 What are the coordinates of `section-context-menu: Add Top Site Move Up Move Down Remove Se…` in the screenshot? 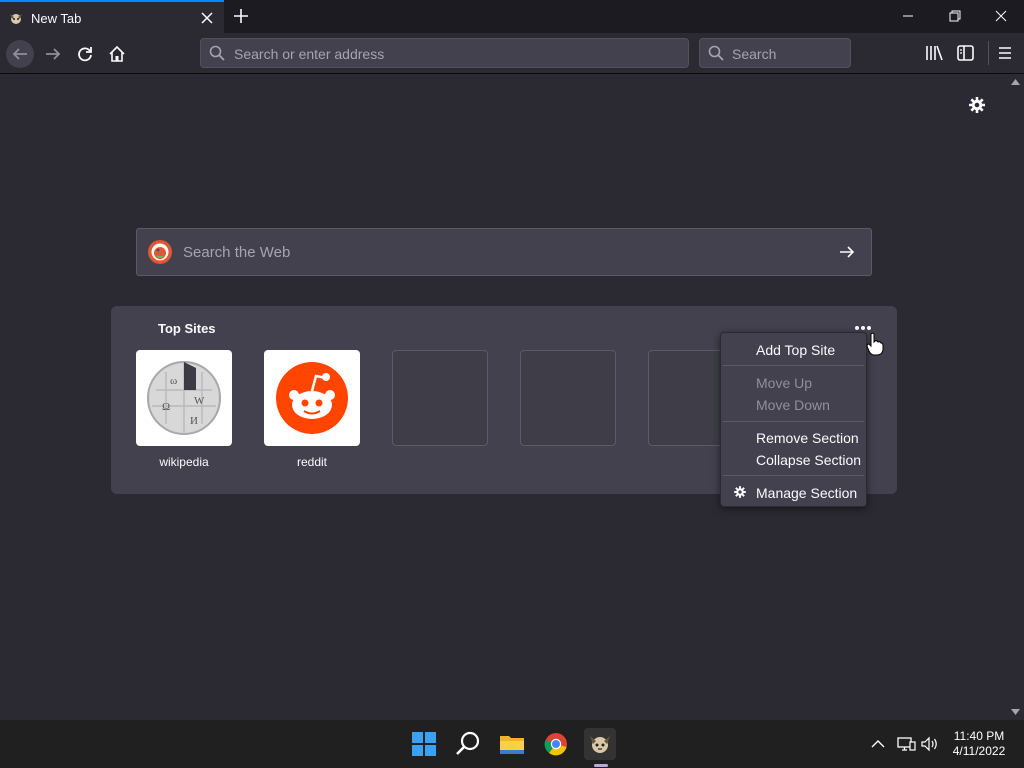 It's located at (793, 419).